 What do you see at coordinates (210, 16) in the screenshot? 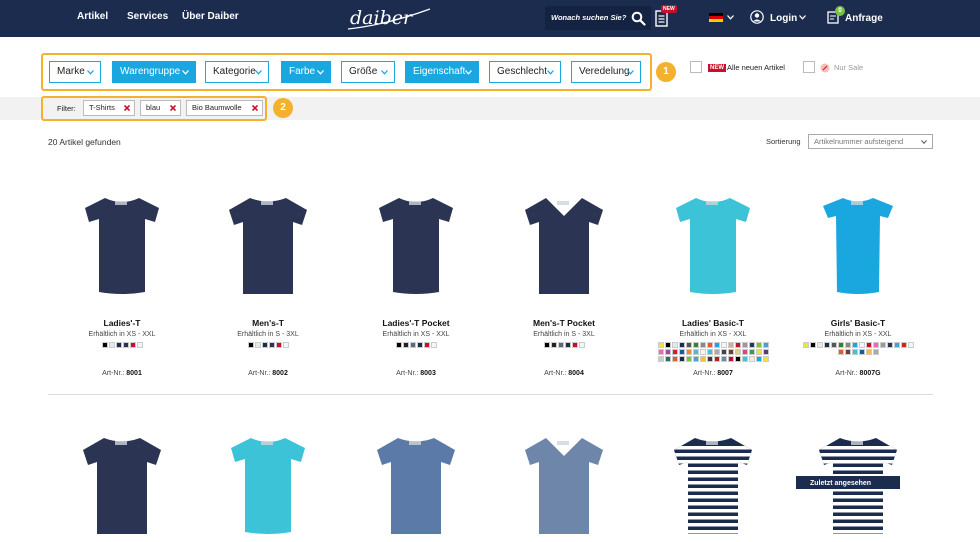
I see `nav-item-ueber-daiber: Über Daiber` at bounding box center [210, 16].